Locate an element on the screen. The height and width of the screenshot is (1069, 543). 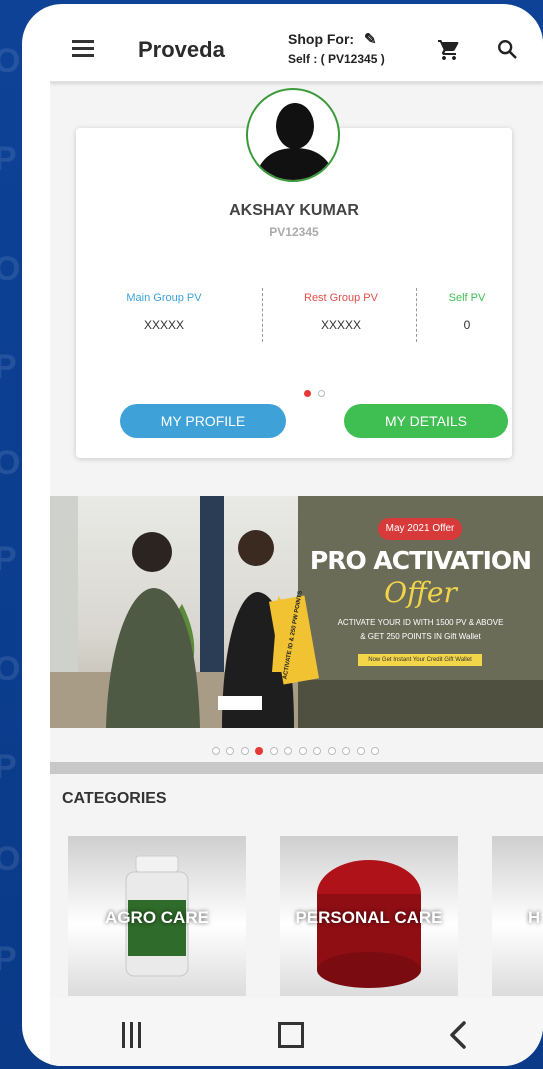
stat-self-pv: Self PV 0 is located at coordinates (467, 312).